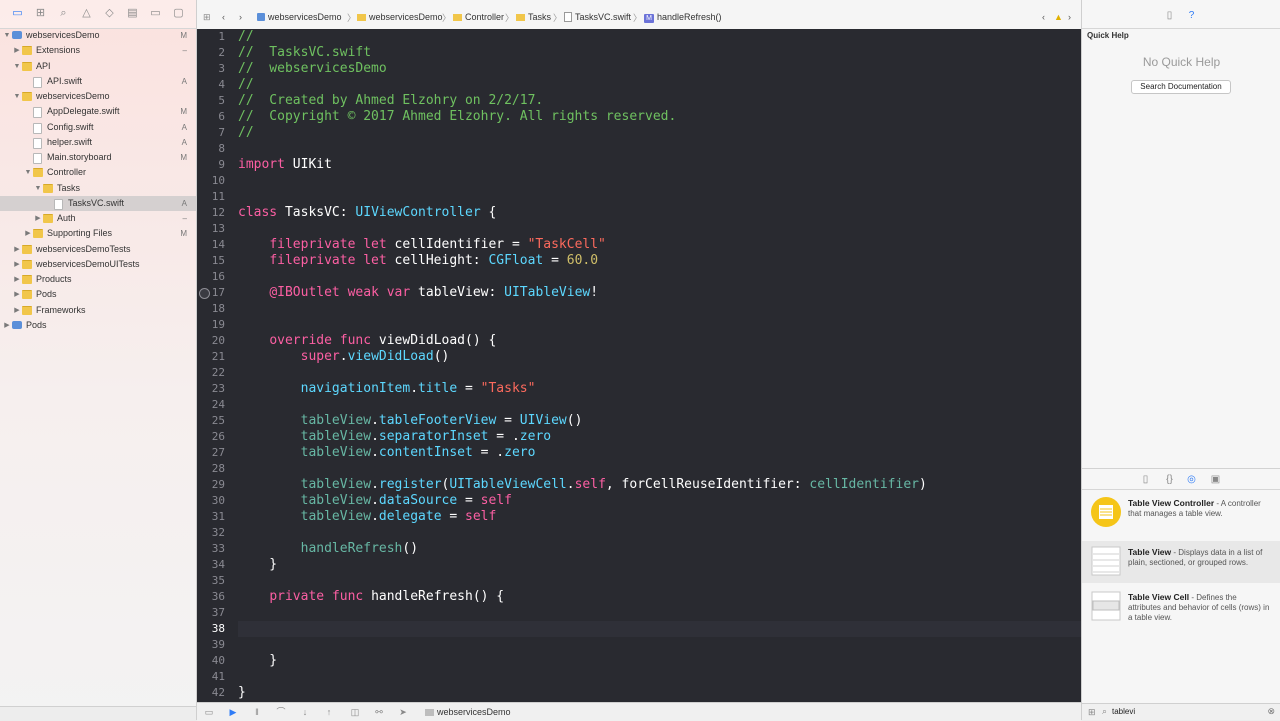  What do you see at coordinates (155, 13) in the screenshot?
I see `breakpoint-icon: ▭` at bounding box center [155, 13].